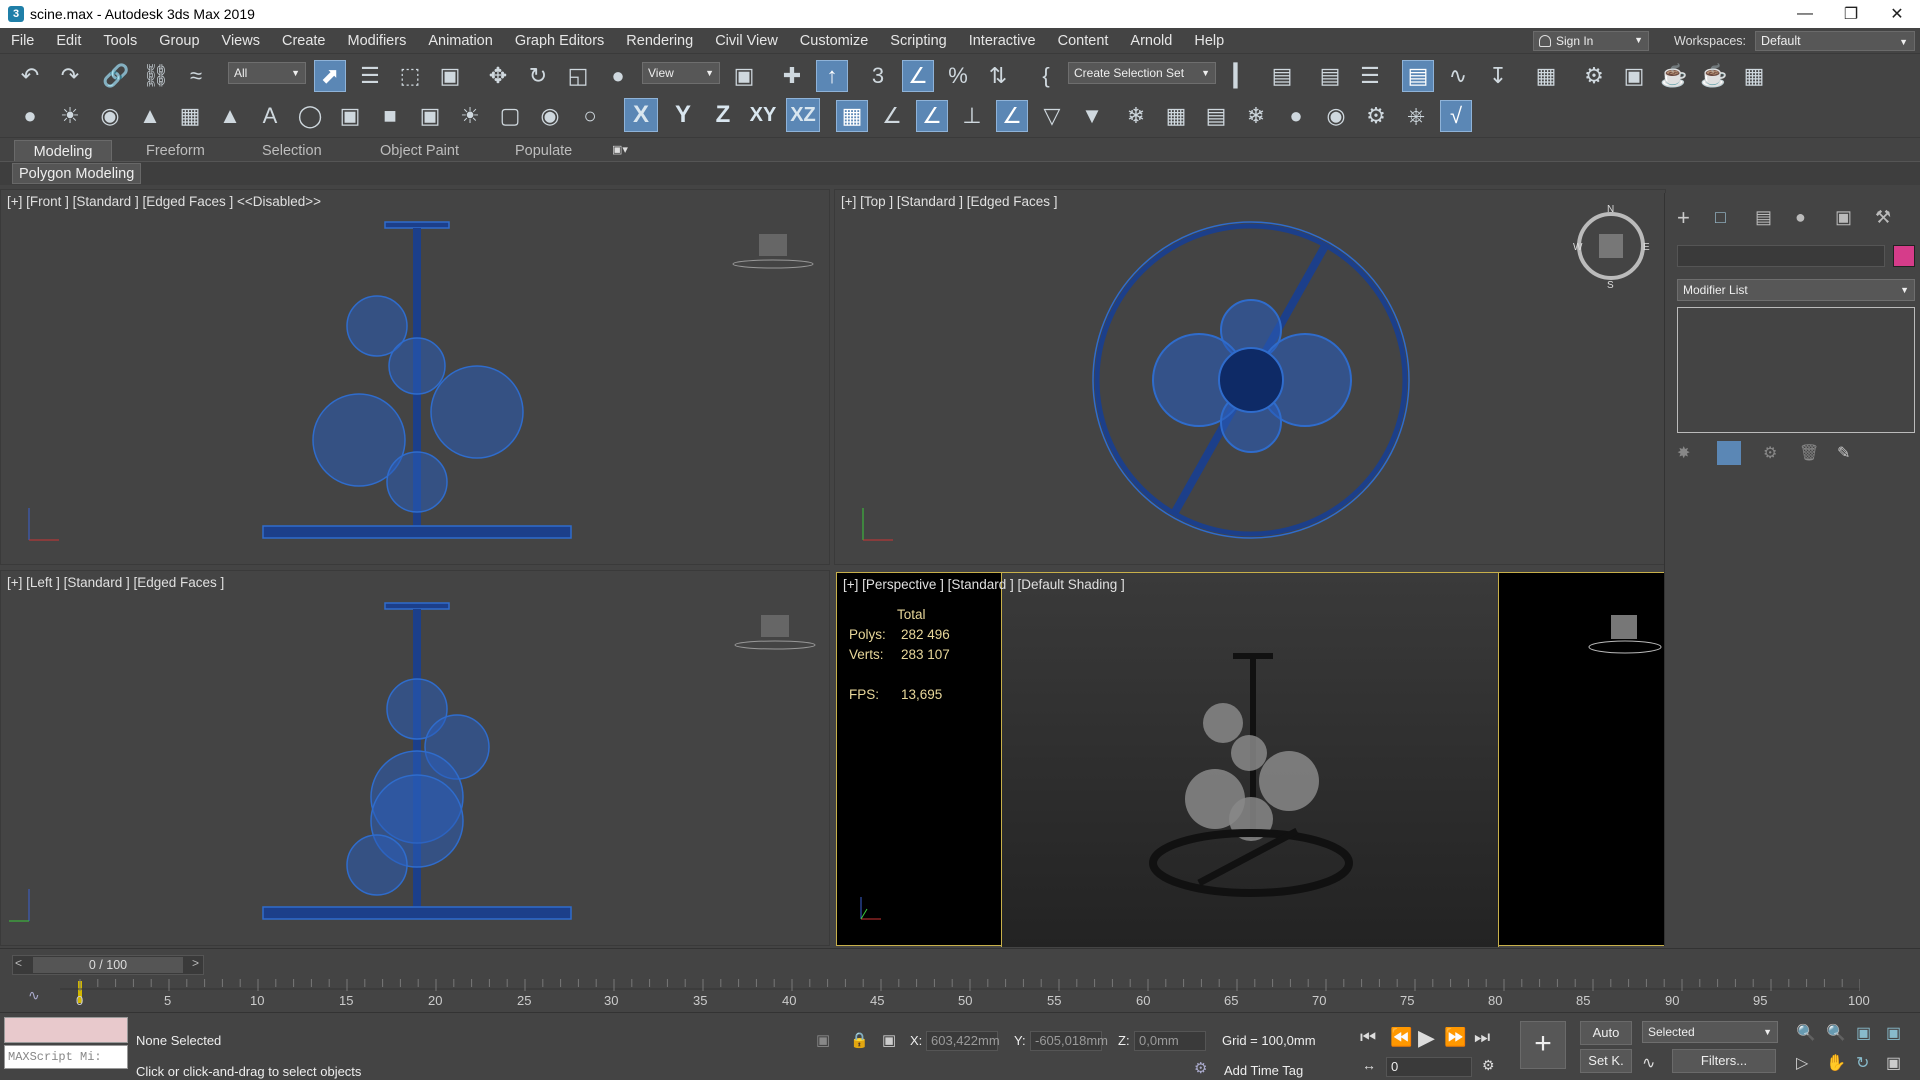 The image size is (1920, 1080). I want to click on pin-stack-icon: ✸, so click(1683, 453).